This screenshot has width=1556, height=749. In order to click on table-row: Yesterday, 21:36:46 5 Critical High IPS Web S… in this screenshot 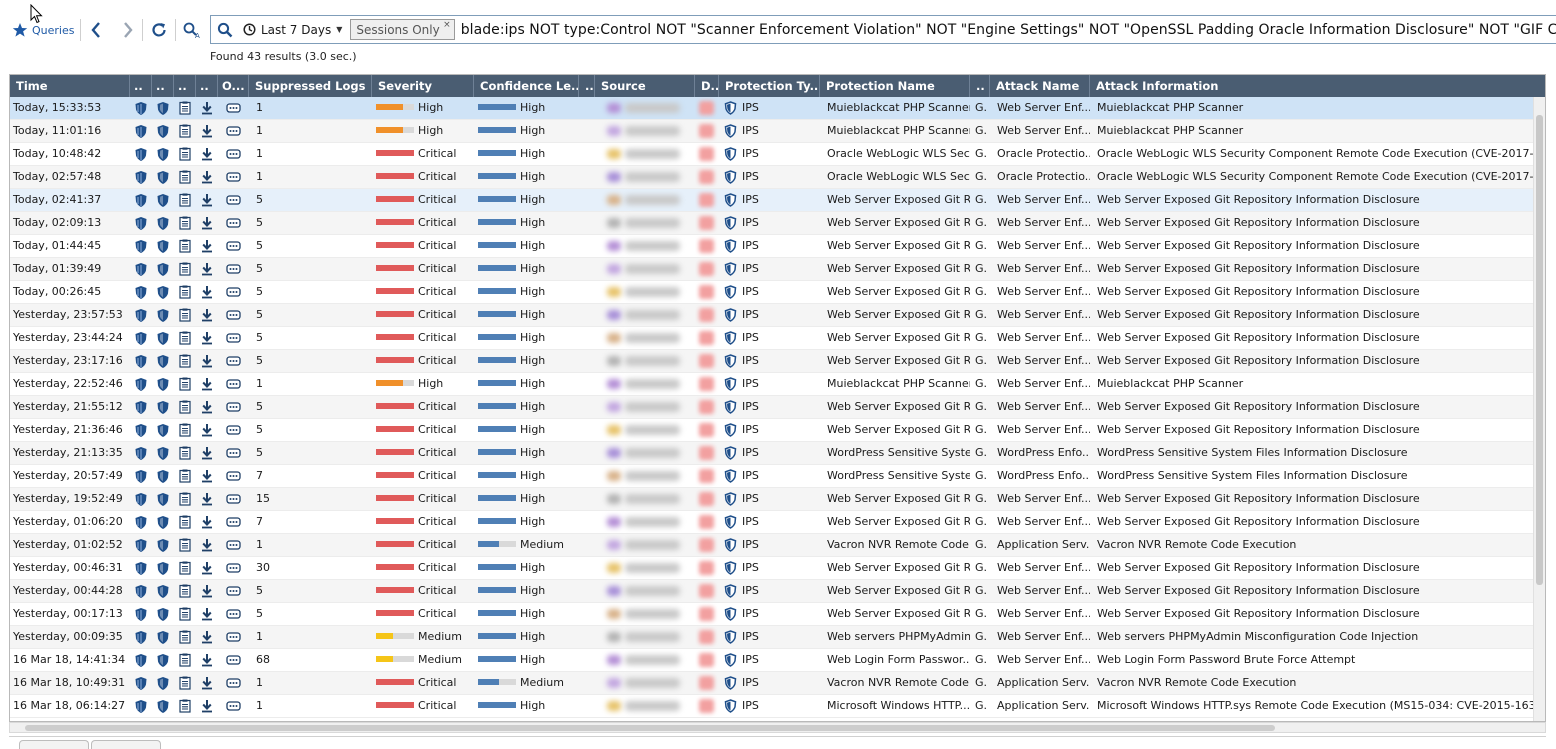, I will do `click(772, 430)`.